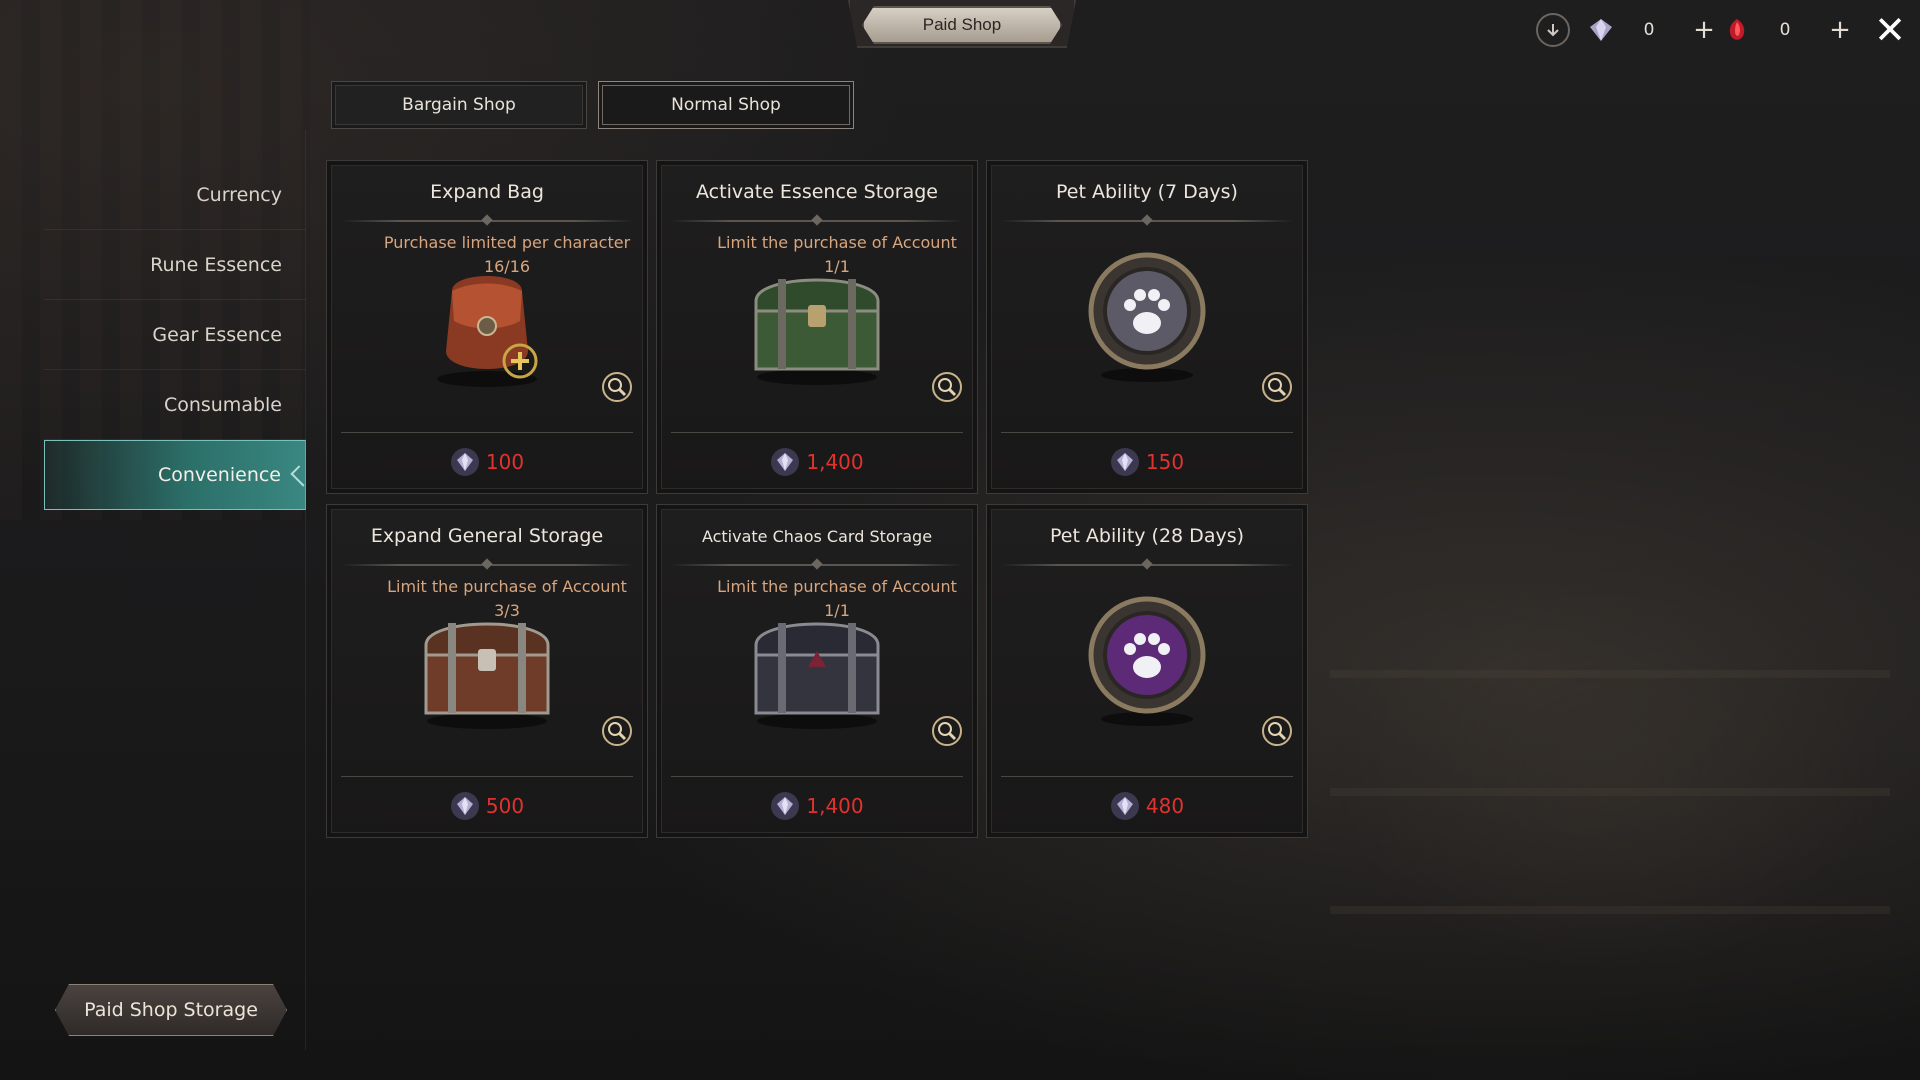 The height and width of the screenshot is (1080, 1920). I want to click on price: 150, so click(1147, 462).